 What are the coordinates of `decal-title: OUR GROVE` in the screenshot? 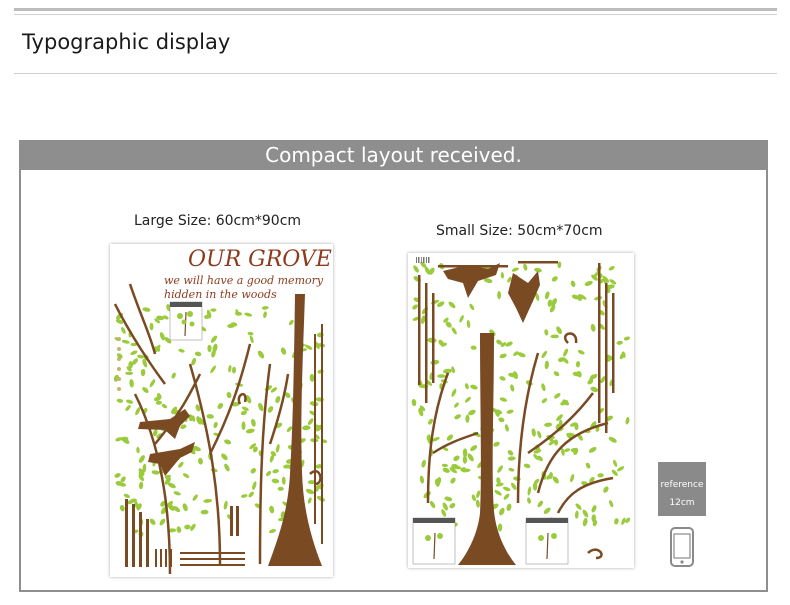 It's located at (260, 259).